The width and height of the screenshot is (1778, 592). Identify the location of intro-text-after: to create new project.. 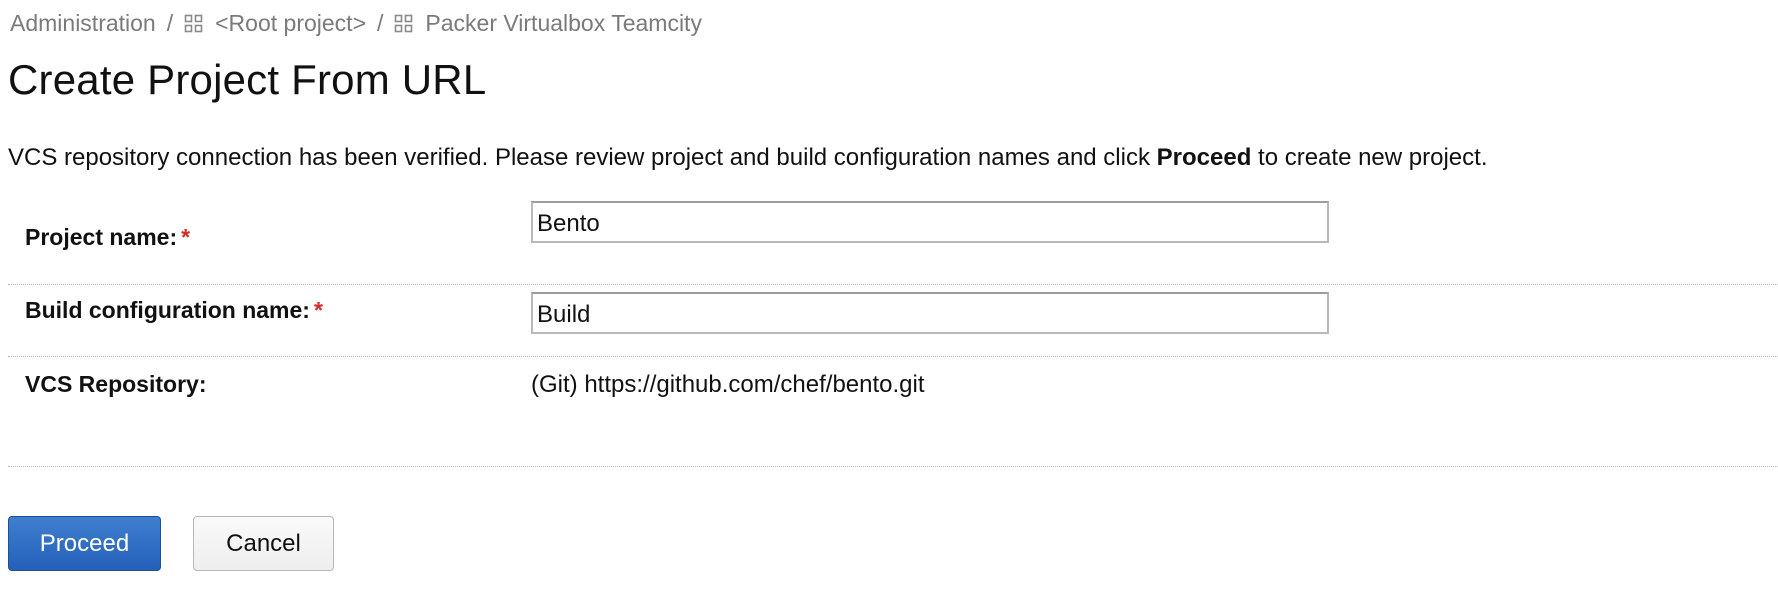
(1369, 157).